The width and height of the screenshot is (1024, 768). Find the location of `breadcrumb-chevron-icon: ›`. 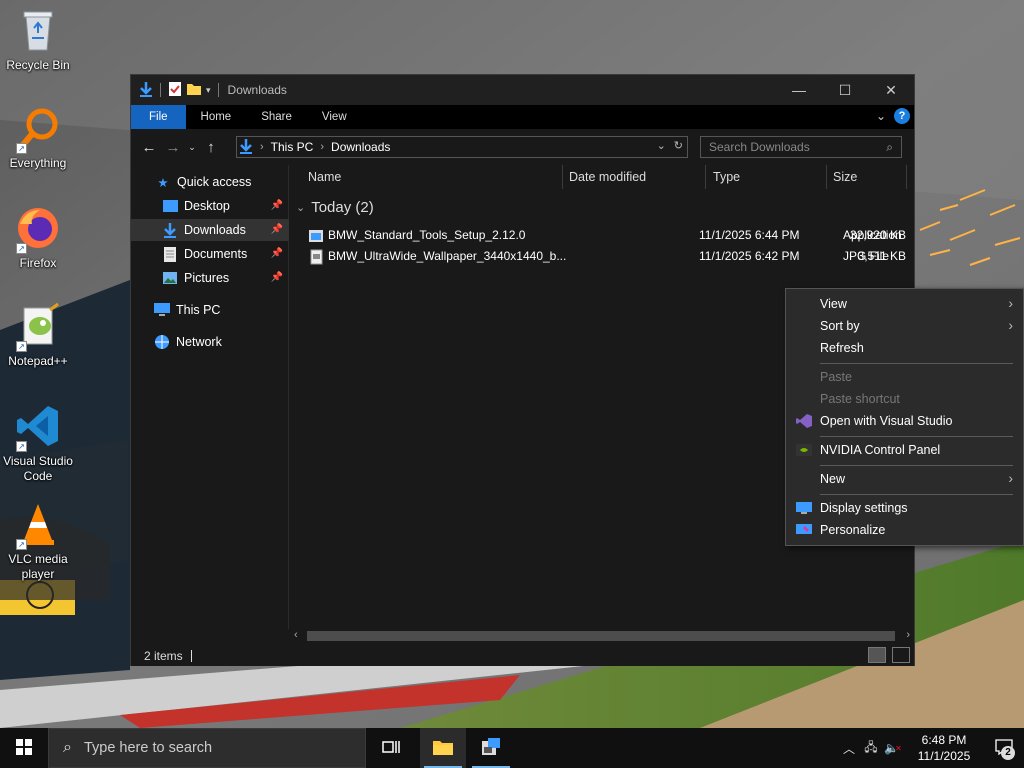

breadcrumb-chevron-icon: › is located at coordinates (322, 147).